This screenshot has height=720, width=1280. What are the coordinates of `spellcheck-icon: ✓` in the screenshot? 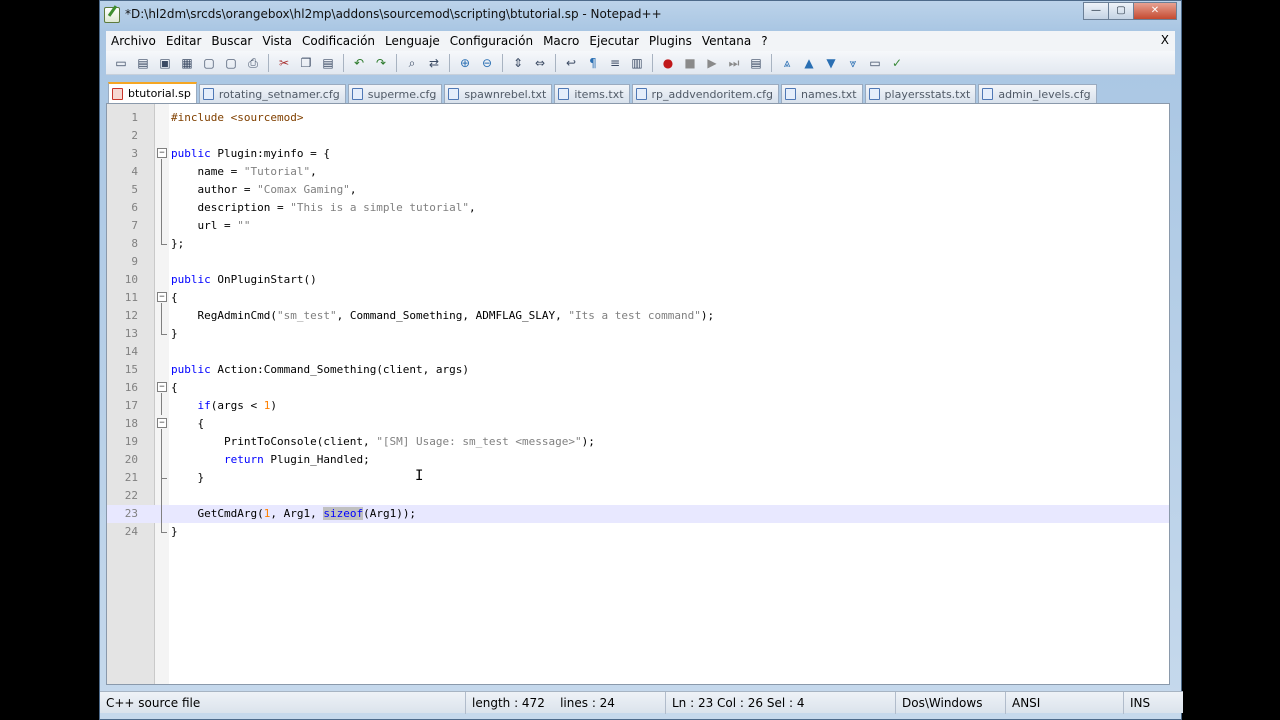 It's located at (897, 63).